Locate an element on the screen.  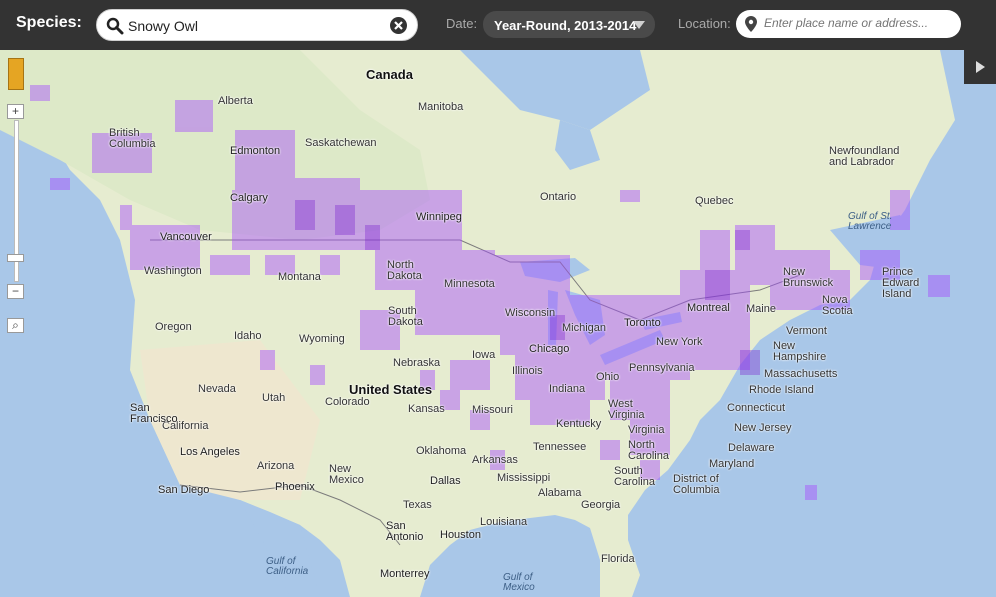
region-label: North Carolina is located at coordinates (648, 450).